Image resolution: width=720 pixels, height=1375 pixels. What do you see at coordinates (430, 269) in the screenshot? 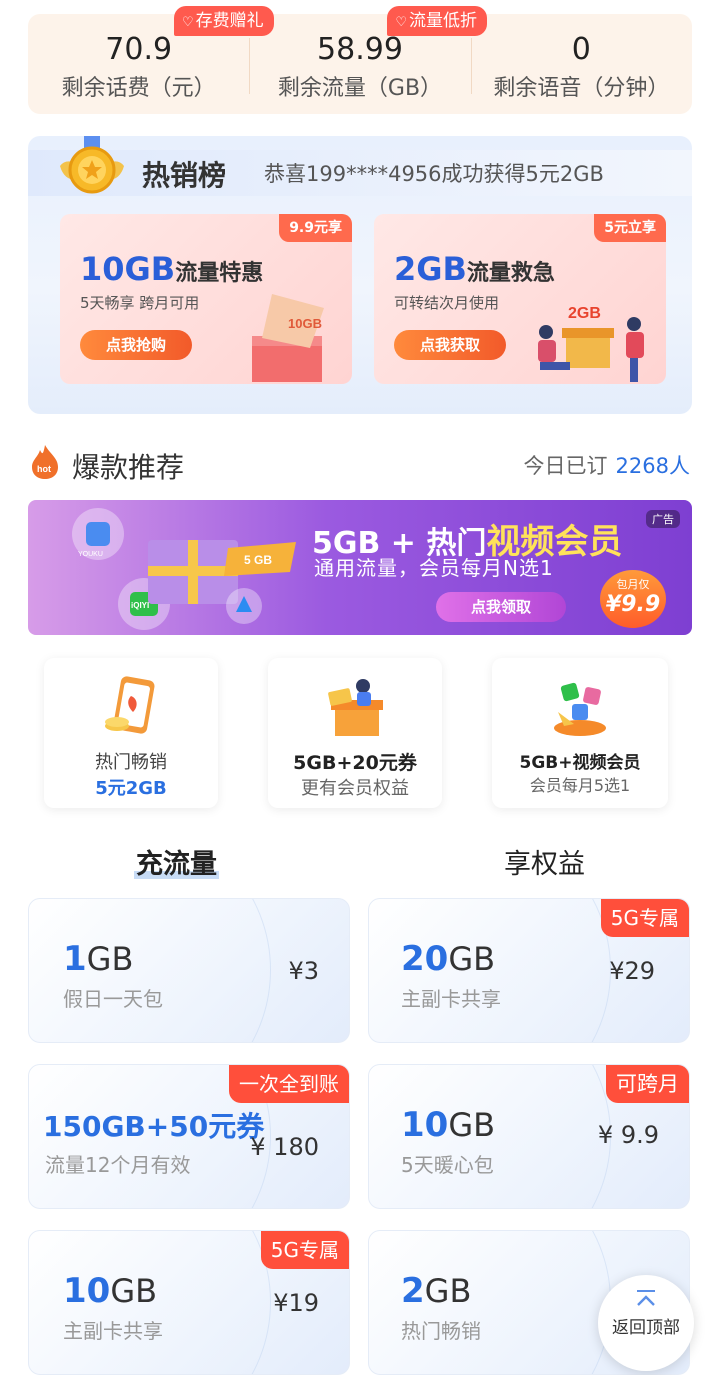
I see `hot-card-title-big: 2GB` at bounding box center [430, 269].